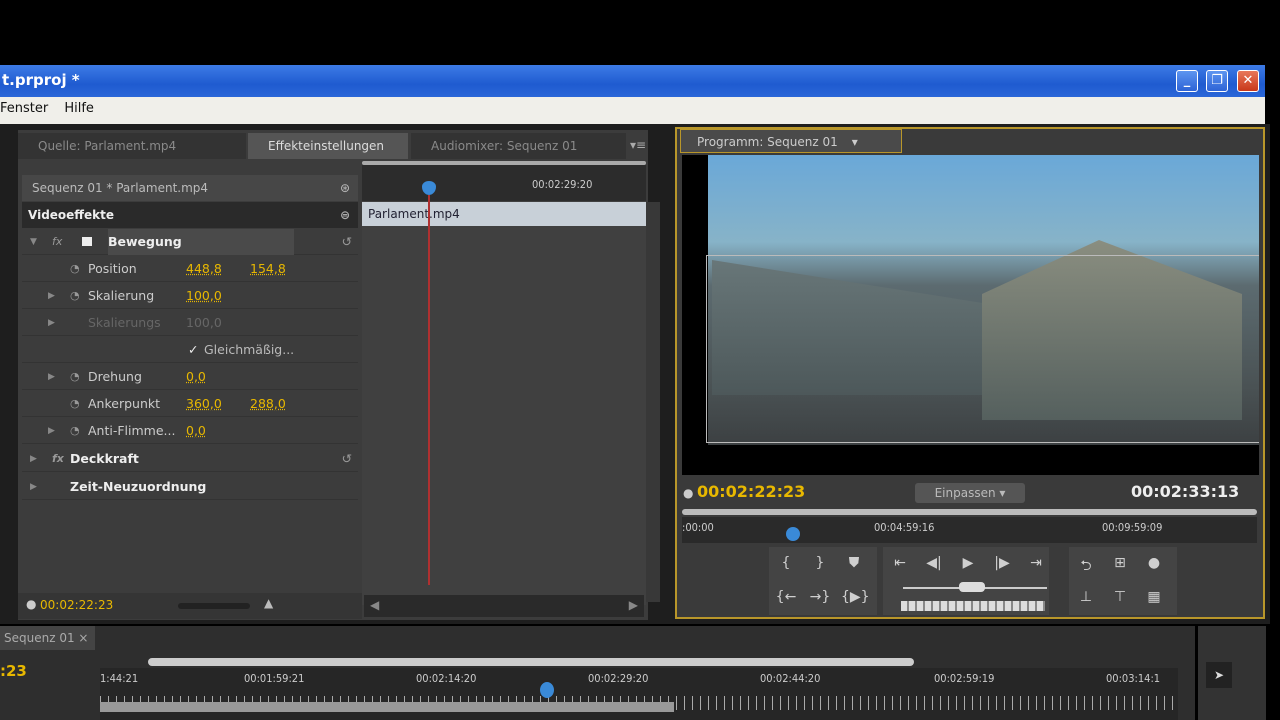 Image resolution: width=1280 pixels, height=720 pixels. Describe the element at coordinates (1002, 563) in the screenshot. I see `step-forward-icon: |▶` at that location.